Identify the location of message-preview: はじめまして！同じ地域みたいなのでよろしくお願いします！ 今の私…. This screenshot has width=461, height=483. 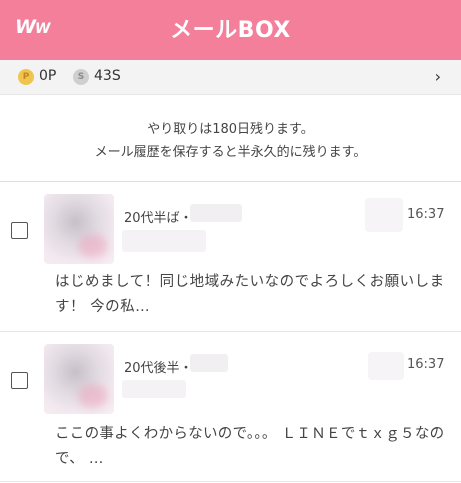
(250, 294).